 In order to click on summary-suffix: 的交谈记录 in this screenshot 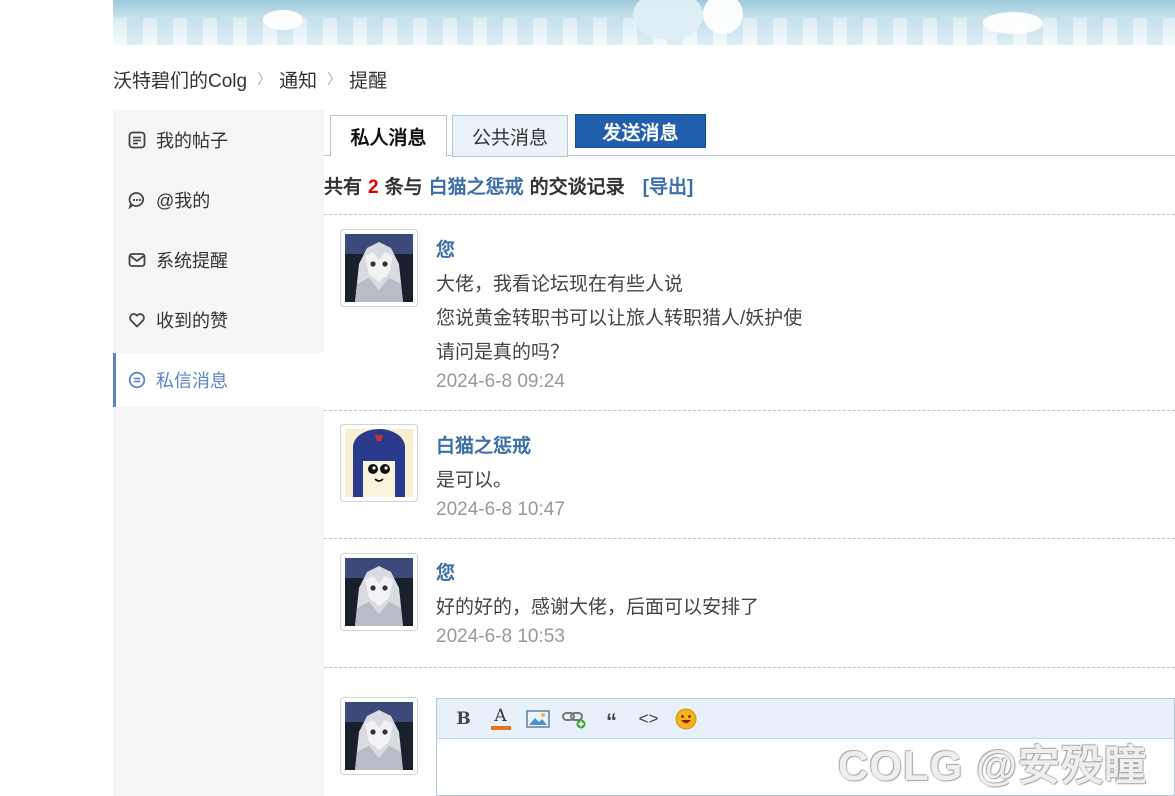, I will do `click(577, 187)`.